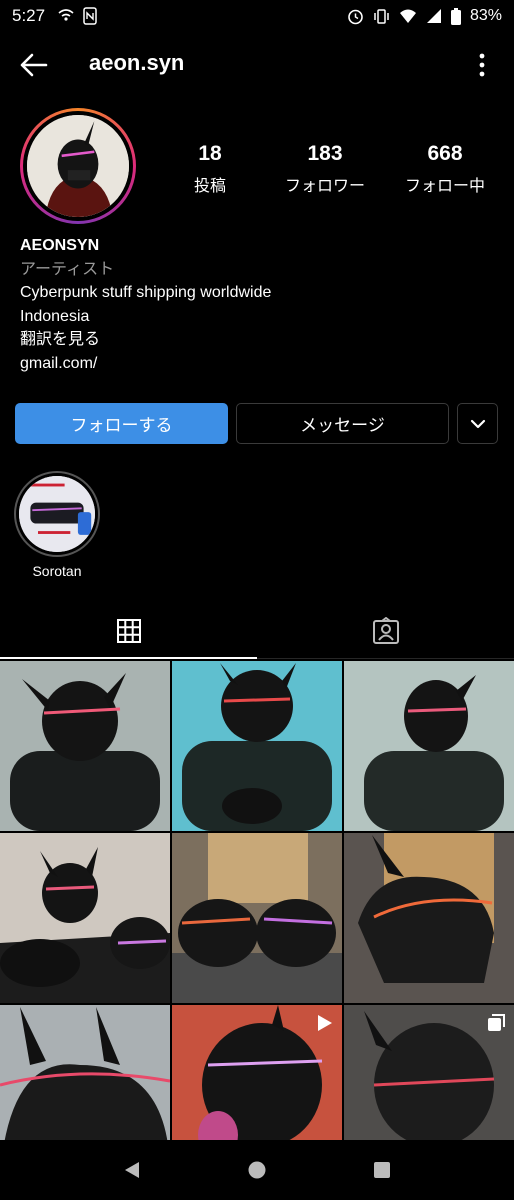  Describe the element at coordinates (210, 169) in the screenshot. I see `stat-posts: 18 投稿` at that location.